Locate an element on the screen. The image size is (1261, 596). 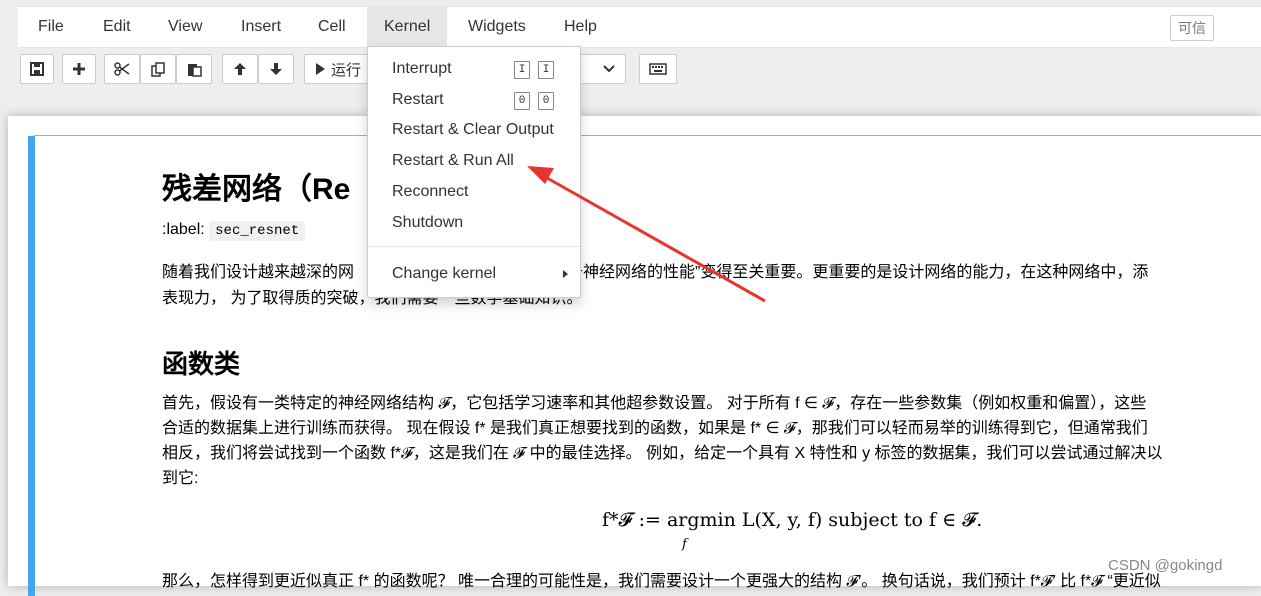
move-down-button is located at coordinates (276, 69).